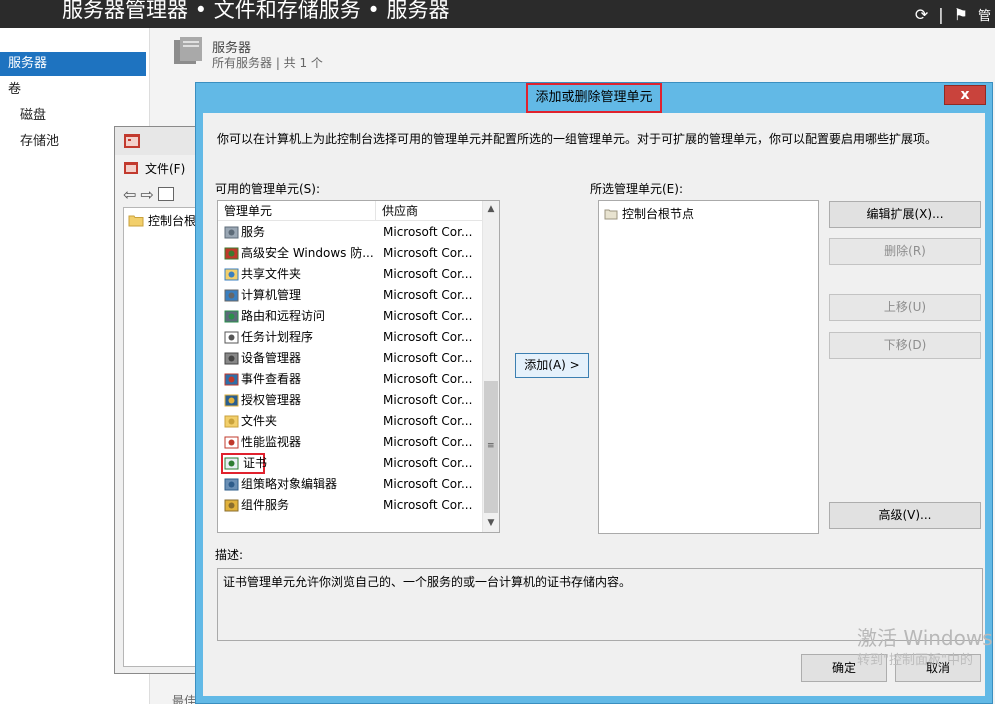 This screenshot has height=704, width=995. Describe the element at coordinates (921, 14) in the screenshot. I see `refresh-icon: ⟳` at that location.